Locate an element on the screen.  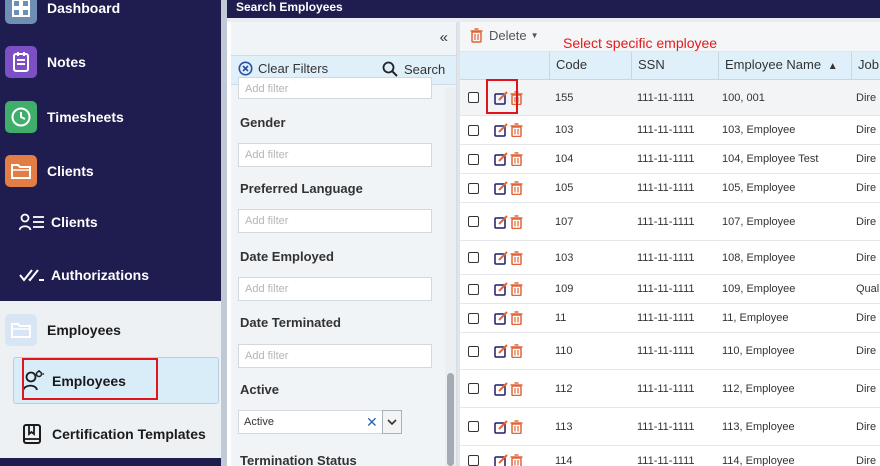
filter-label-preferred-language: Preferred Language is located at coordinates (301, 188).